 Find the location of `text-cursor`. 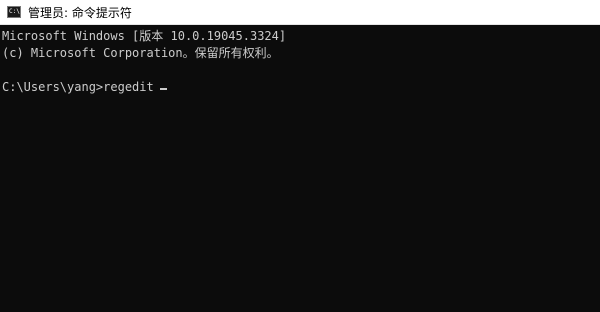

text-cursor is located at coordinates (163, 89).